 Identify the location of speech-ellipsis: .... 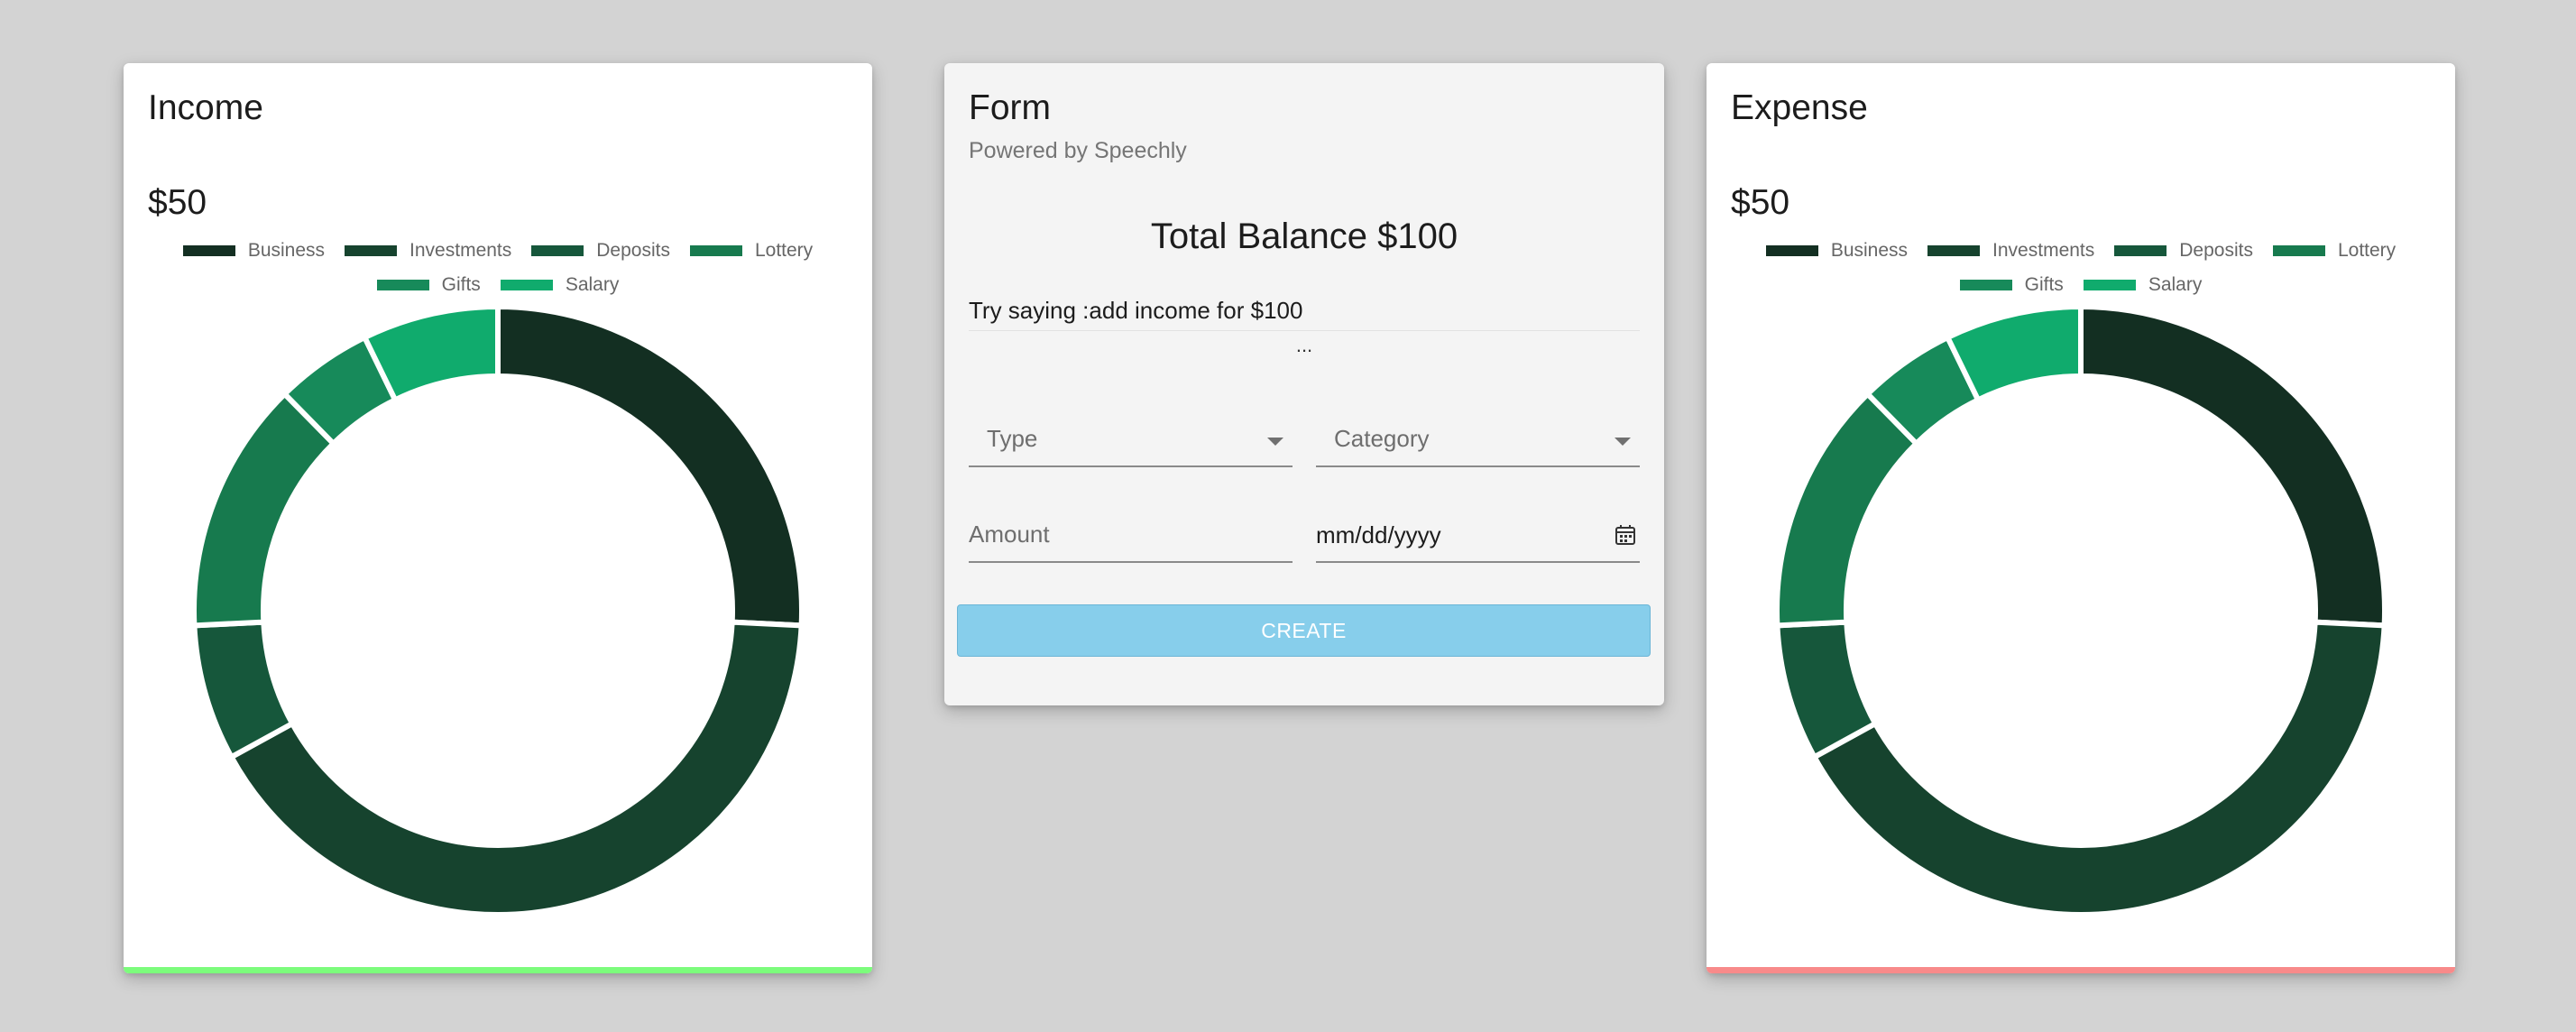
(1304, 345).